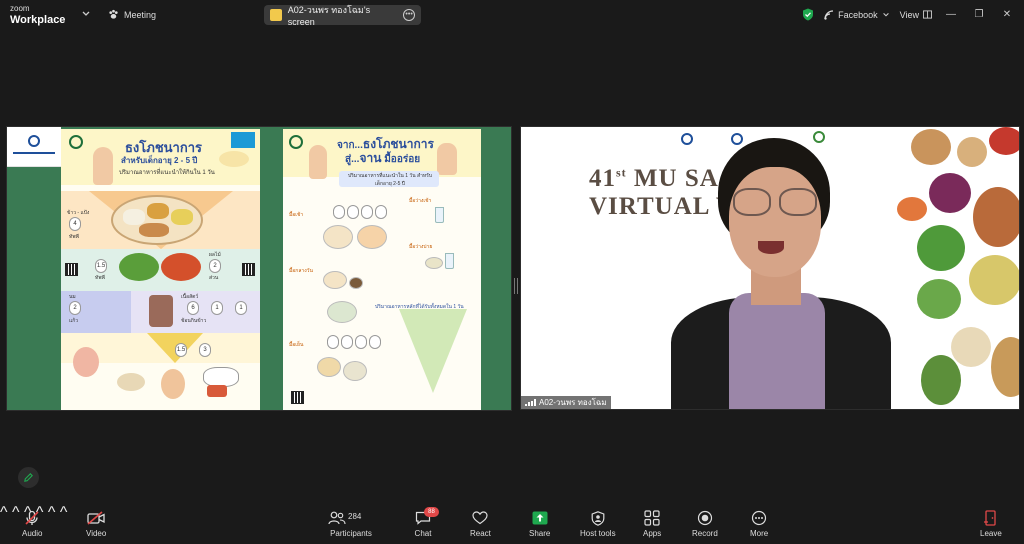 Image resolution: width=1024 pixels, height=544 pixels. What do you see at coordinates (52, 512) in the screenshot?
I see `share-options-caret: ^` at bounding box center [52, 512].